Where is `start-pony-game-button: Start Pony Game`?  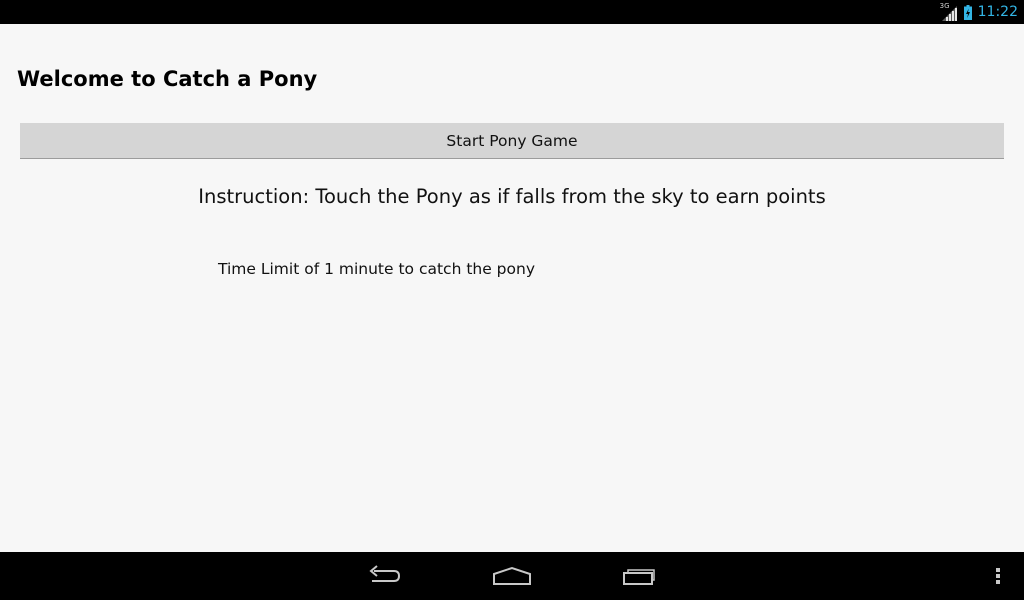
start-pony-game-button: Start Pony Game is located at coordinates (512, 141).